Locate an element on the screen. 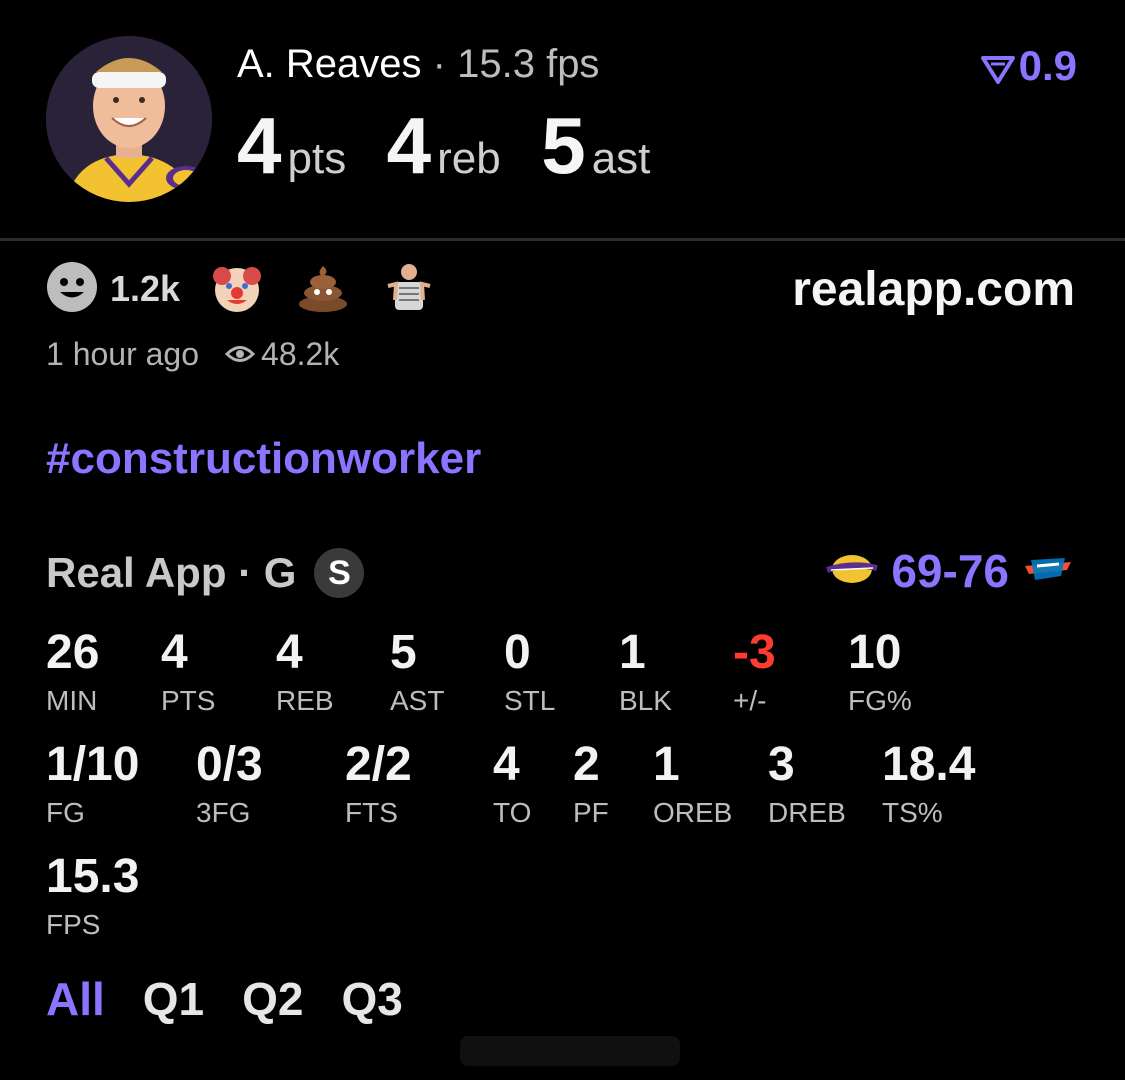  stat-pts: 4 PTS is located at coordinates (188, 672).